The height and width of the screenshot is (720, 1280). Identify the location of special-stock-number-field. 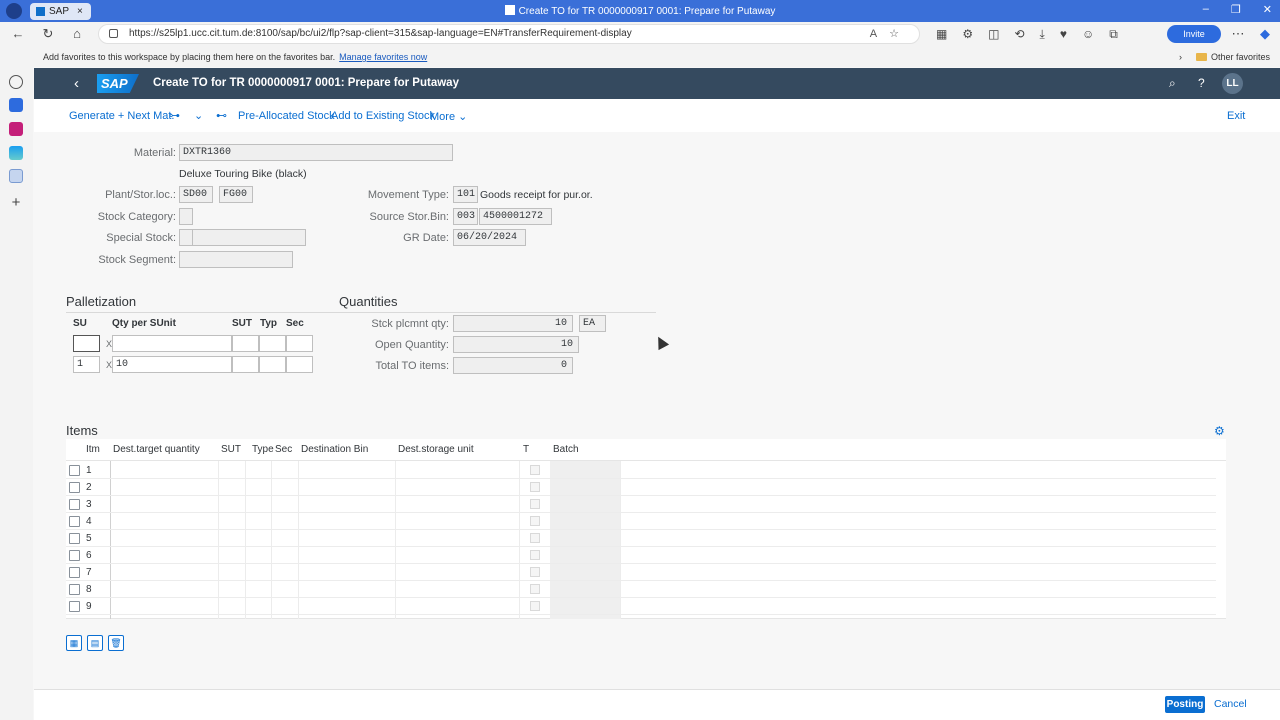
(249, 237).